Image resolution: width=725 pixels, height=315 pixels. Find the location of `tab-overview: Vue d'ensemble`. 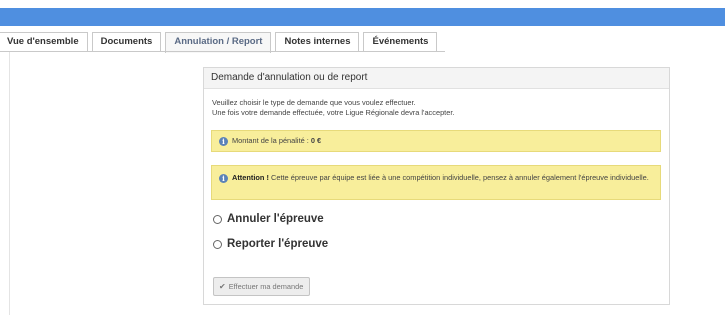

tab-overview: Vue d'ensemble is located at coordinates (44, 42).